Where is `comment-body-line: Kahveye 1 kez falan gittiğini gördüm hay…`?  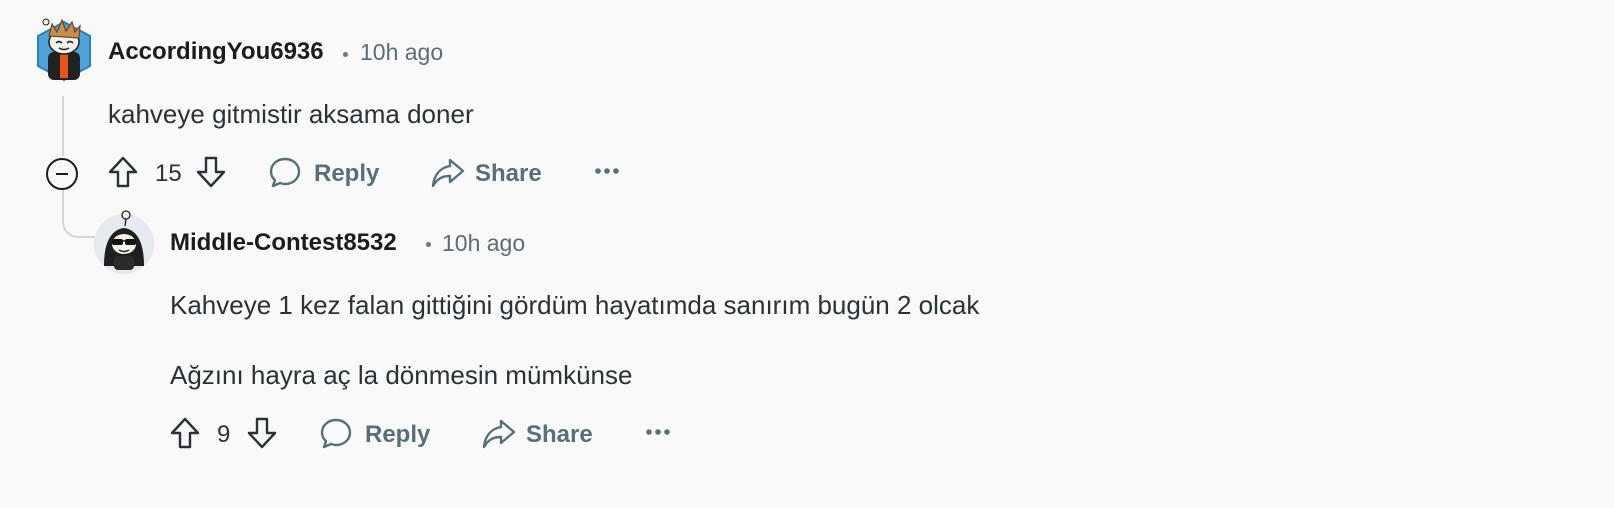
comment-body-line: Kahveye 1 kez falan gittiğini gördüm hay… is located at coordinates (575, 305).